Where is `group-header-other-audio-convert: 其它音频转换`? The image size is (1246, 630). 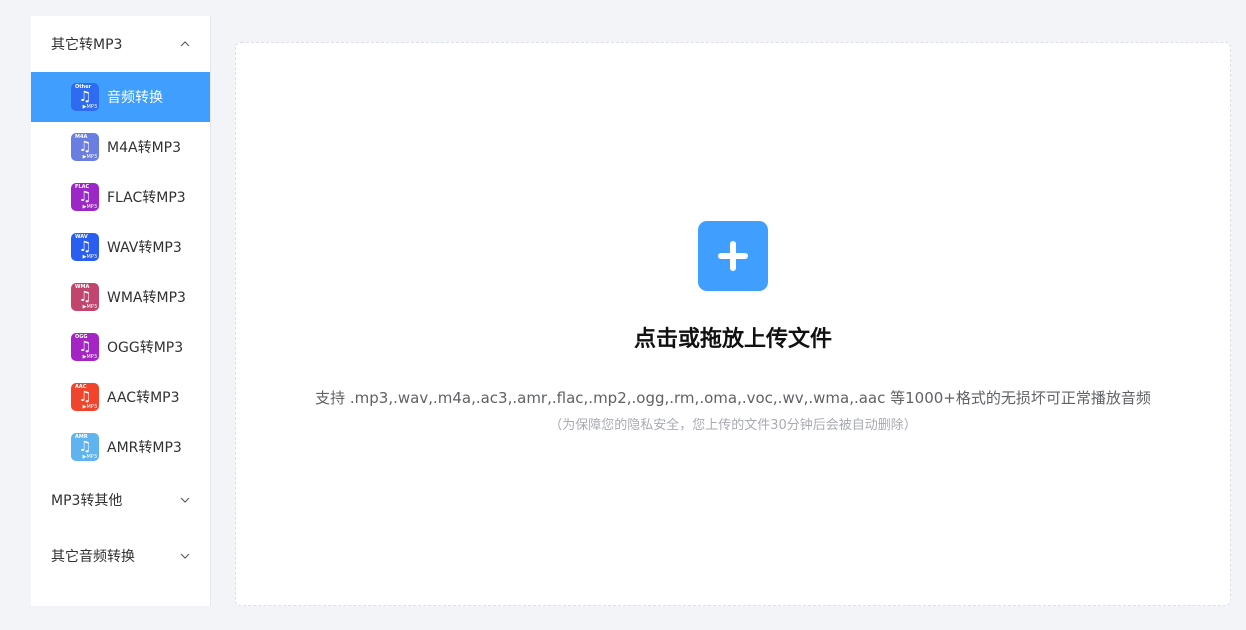 group-header-other-audio-convert: 其它音频转换 is located at coordinates (120, 556).